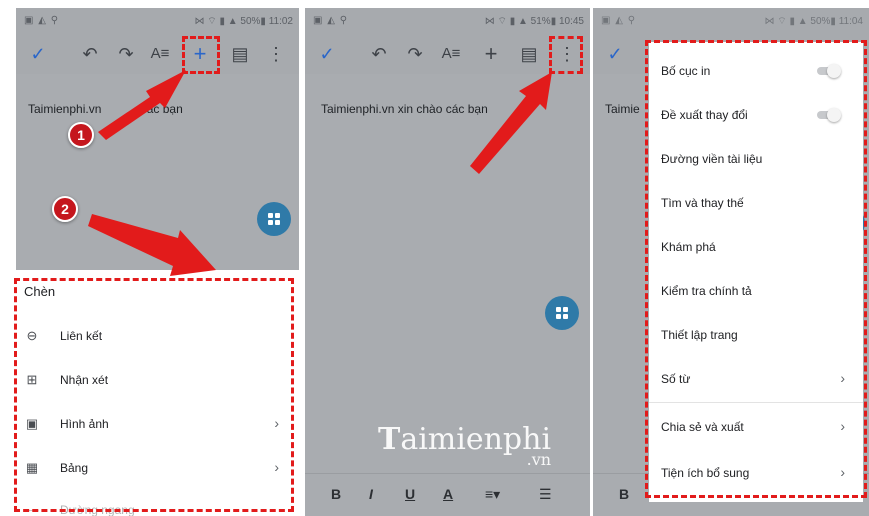 The image size is (869, 516). Describe the element at coordinates (157, 21) in the screenshot. I see `status-bar: ▣ ◭ ⚲ ⋈ ⌔ ▮ ▲ 50%▮ 11:02` at that location.